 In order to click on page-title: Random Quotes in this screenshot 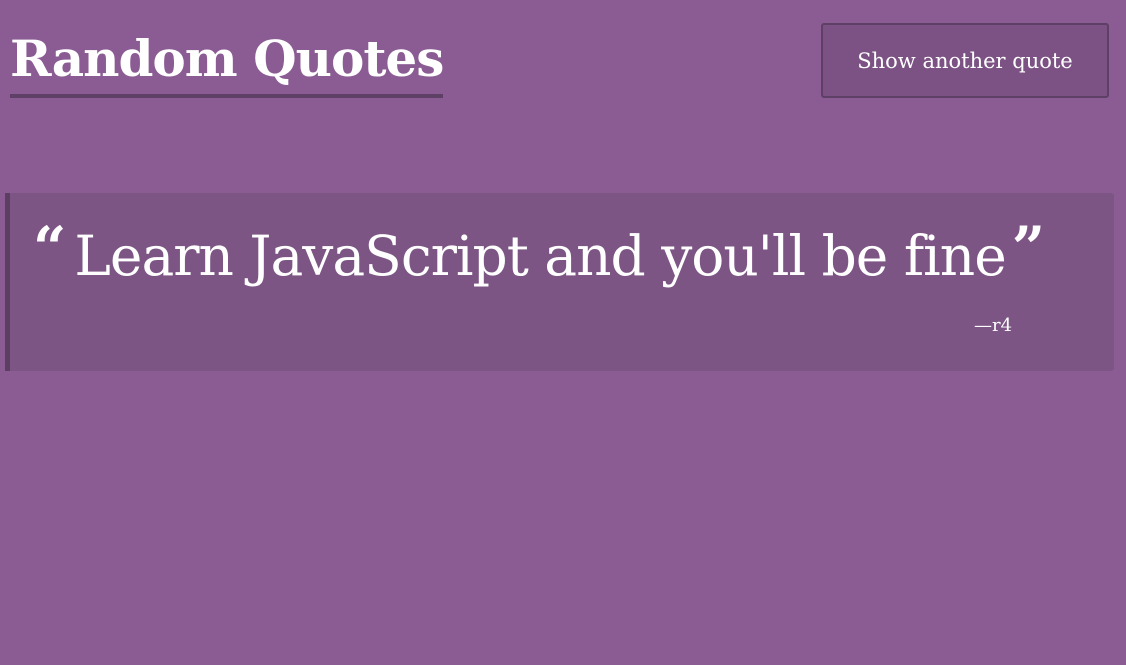, I will do `click(227, 62)`.